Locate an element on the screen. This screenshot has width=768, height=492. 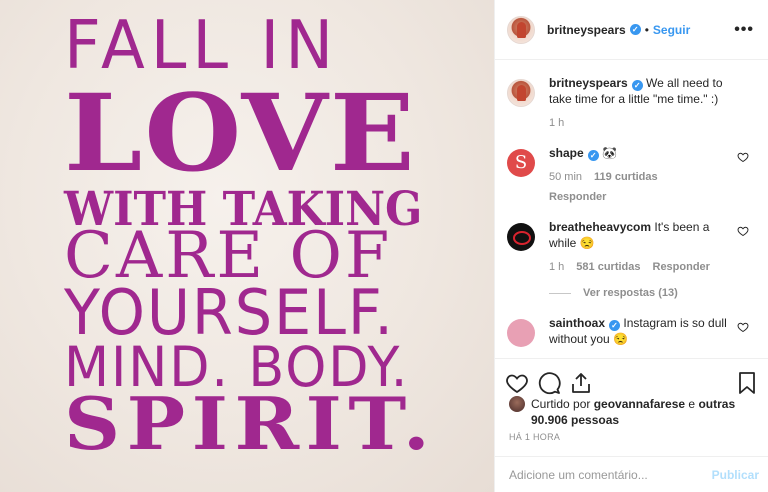
comment-likes: 581 curtidas is located at coordinates (608, 267).